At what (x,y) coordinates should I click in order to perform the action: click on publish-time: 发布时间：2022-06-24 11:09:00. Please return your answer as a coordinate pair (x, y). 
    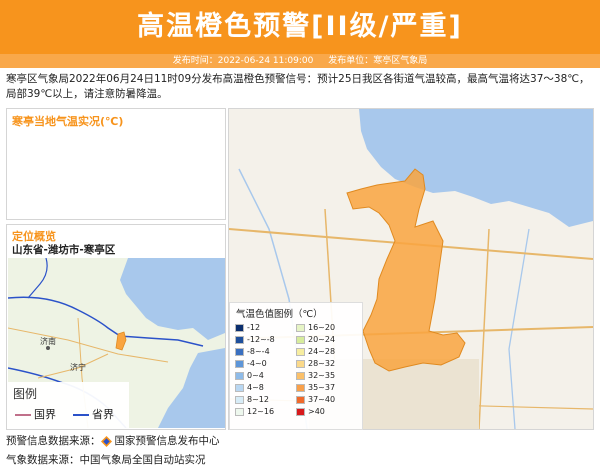
    Looking at the image, I should click on (243, 61).